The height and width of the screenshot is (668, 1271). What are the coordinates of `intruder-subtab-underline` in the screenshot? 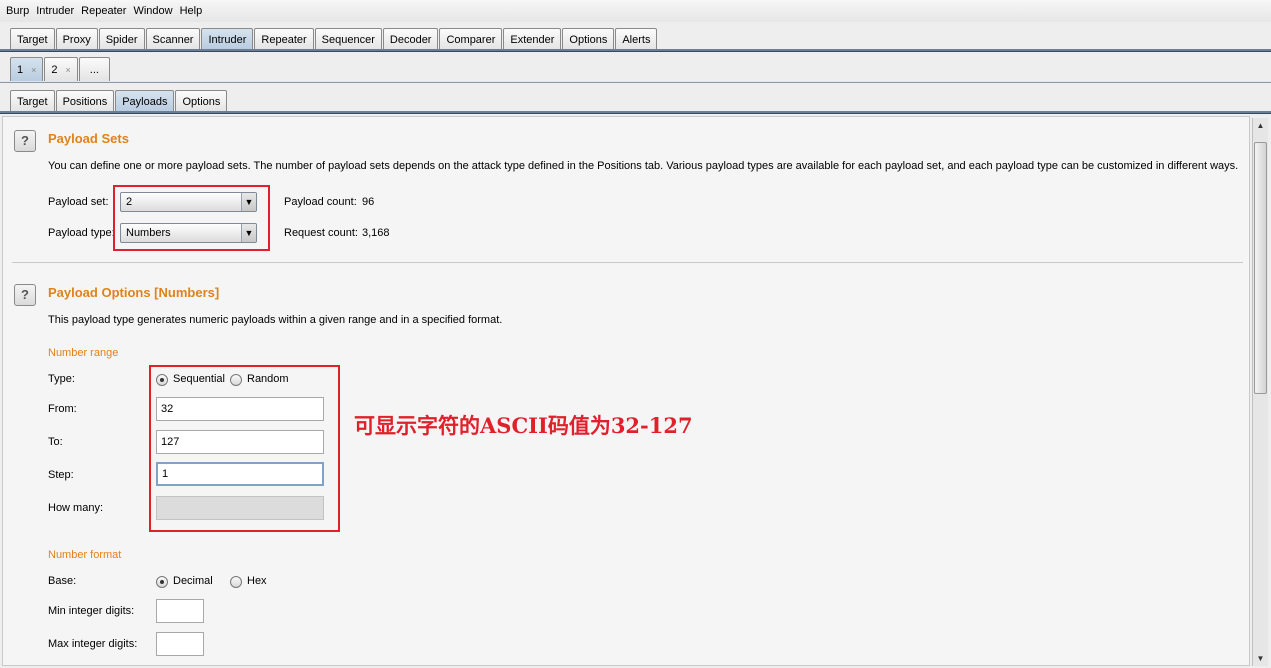 It's located at (635, 112).